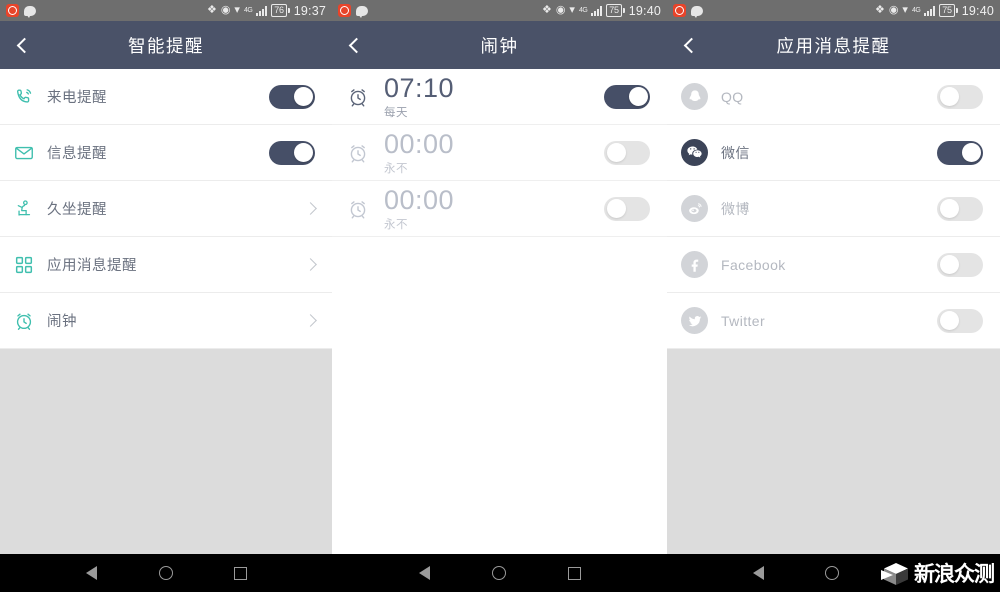 The height and width of the screenshot is (592, 1000). I want to click on sedentary-icon, so click(24, 209).